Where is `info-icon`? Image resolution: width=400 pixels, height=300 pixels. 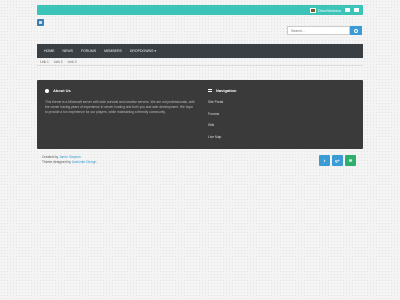
info-icon is located at coordinates (47, 90).